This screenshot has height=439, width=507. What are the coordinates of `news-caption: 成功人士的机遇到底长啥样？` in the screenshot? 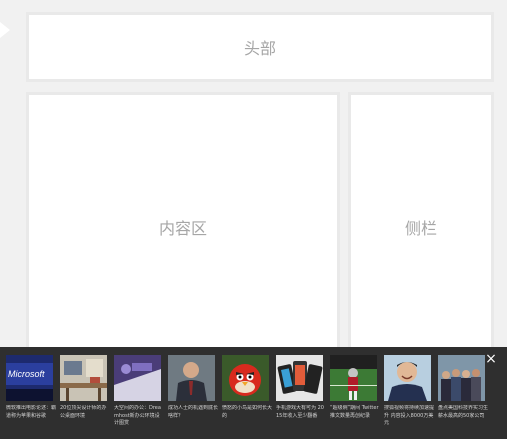 It's located at (193, 412).